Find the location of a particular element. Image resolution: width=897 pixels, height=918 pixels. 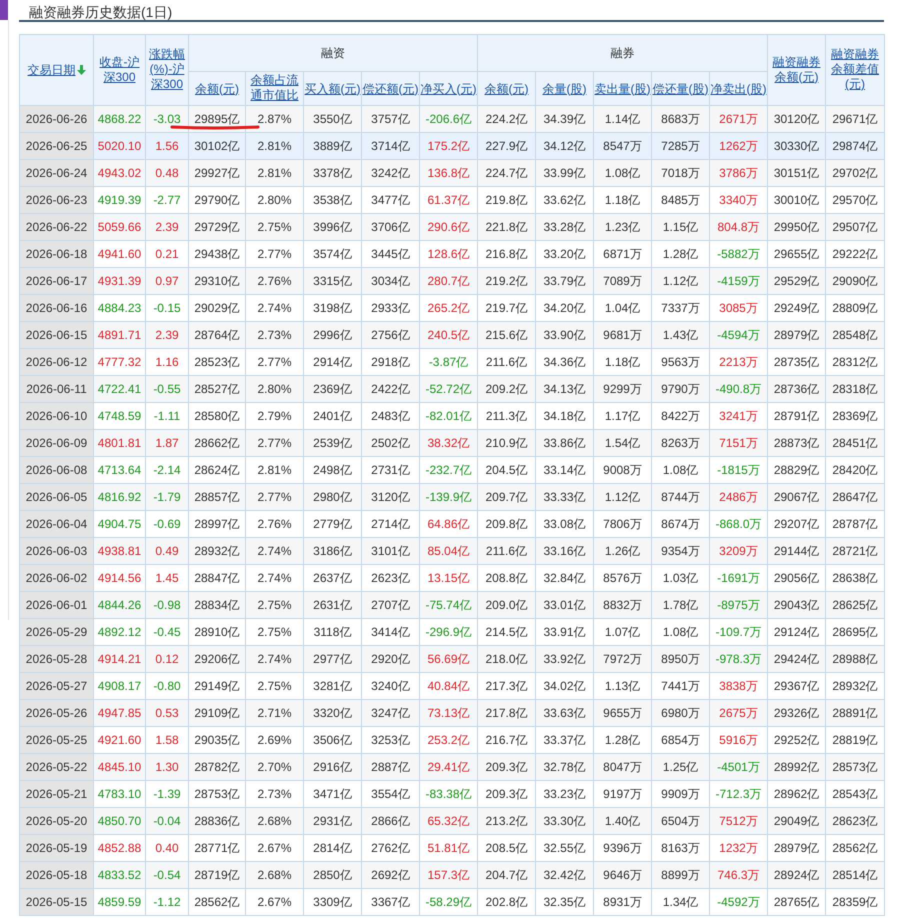

table-row: 2026-05-21 4783.10 -1.39 28753亿 2.73% 3471亿 3554亿 -83.38亿 209.3亿 33.23亿 9197万 9909万 -712.3万 28962亿 28543亿 is located at coordinates (452, 794).